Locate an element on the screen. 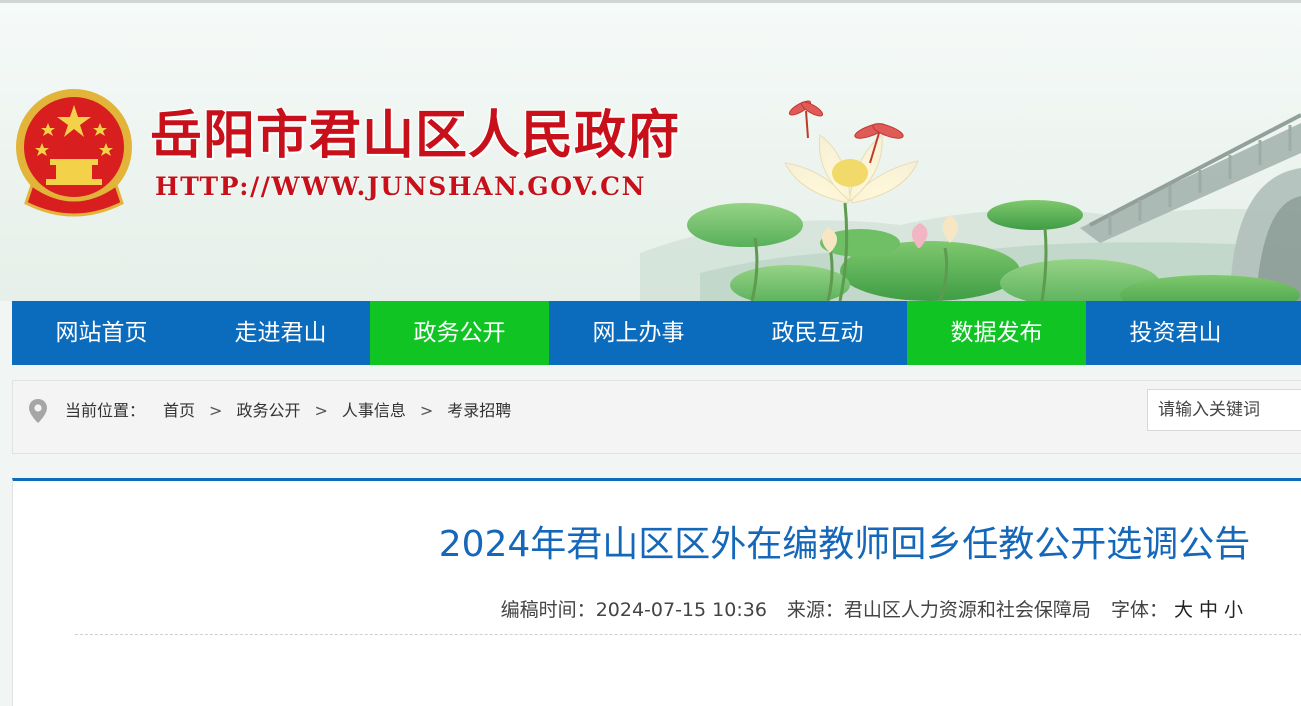 The image size is (1301, 706). publish-time-label: 编稿时间： is located at coordinates (548, 610).